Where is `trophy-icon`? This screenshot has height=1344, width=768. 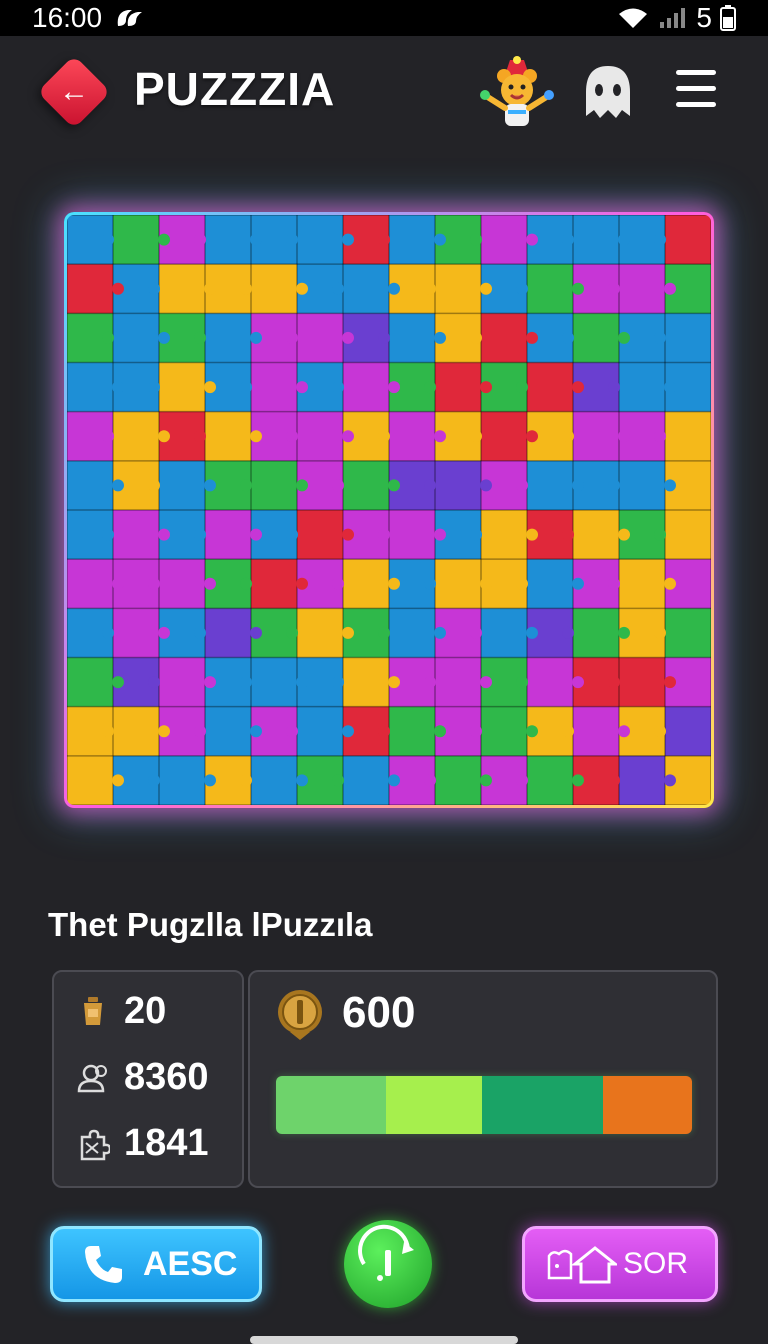
trophy-icon is located at coordinates (93, 1010).